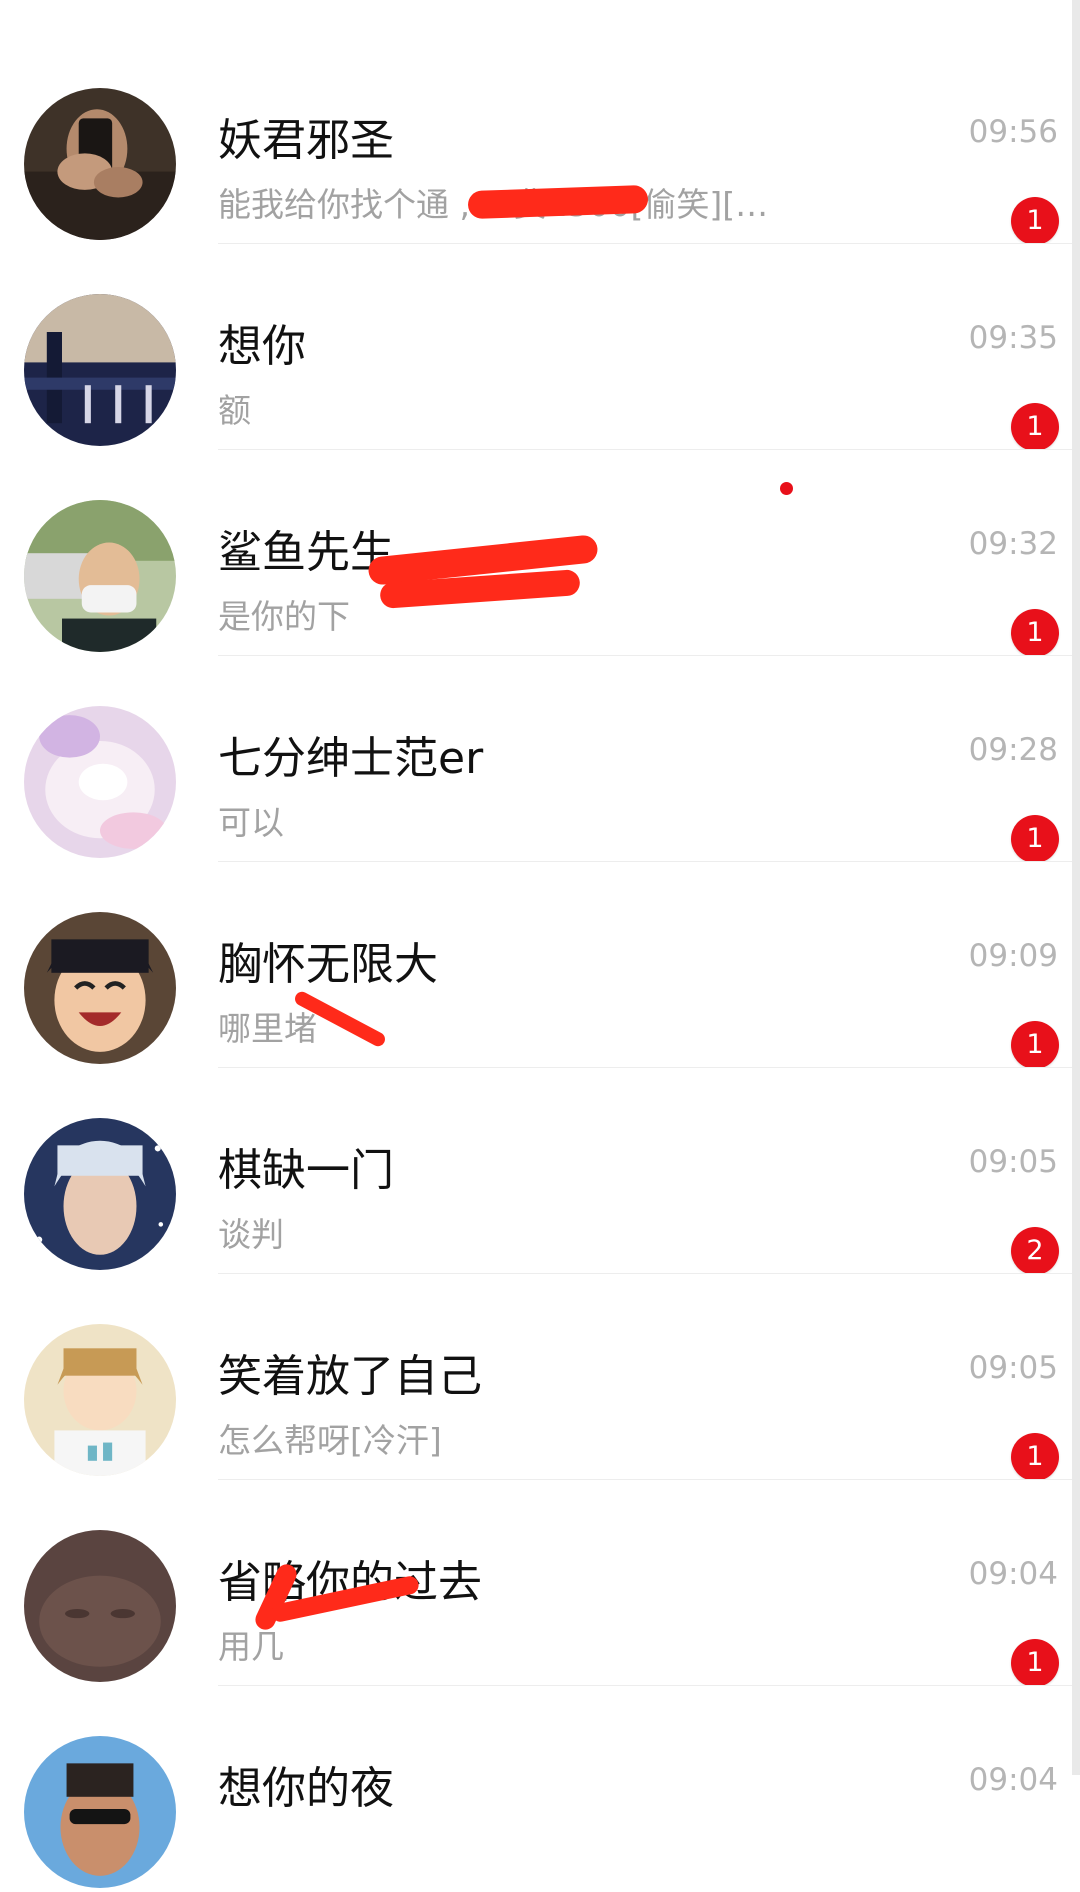 The height and width of the screenshot is (1892, 1080). What do you see at coordinates (1013, 338) in the screenshot?
I see `message-time: 09:35` at bounding box center [1013, 338].